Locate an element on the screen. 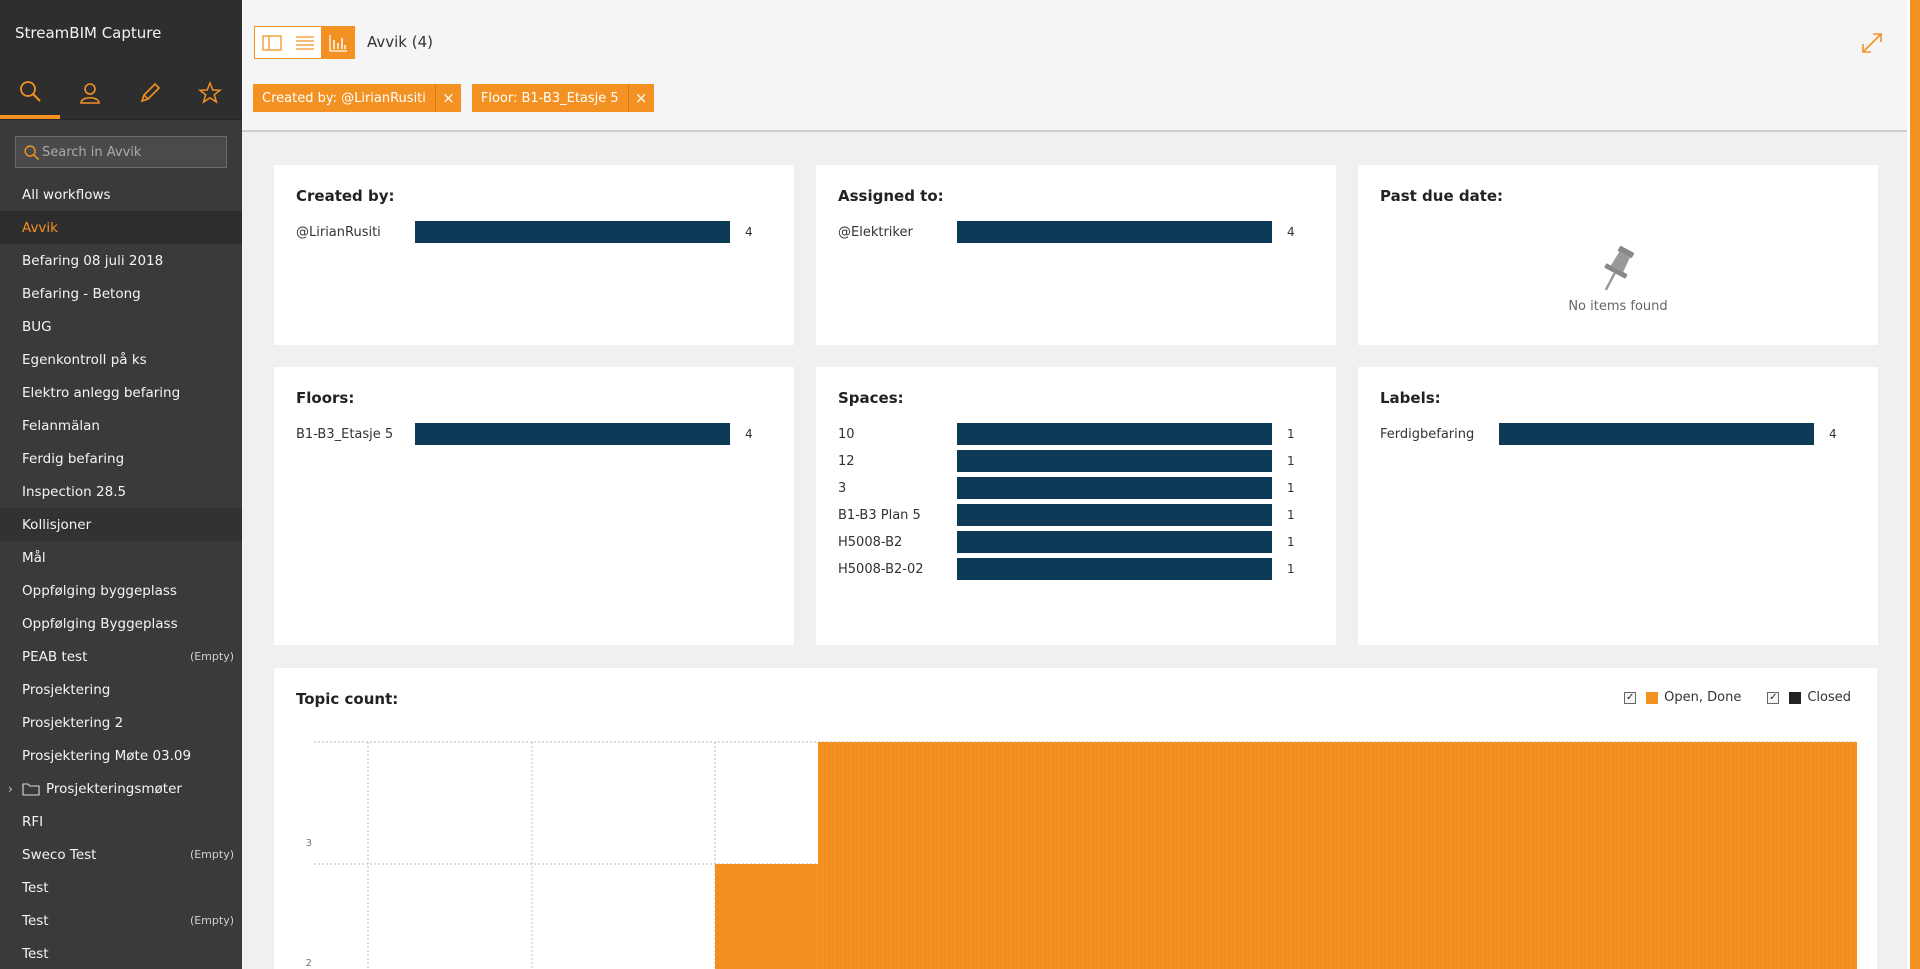 The image size is (1920, 969). sidebar-item-workflow: Test (Empty) is located at coordinates (121, 920).